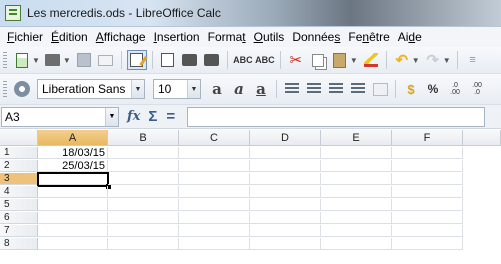 The height and width of the screenshot is (264, 501). I want to click on cell-b3, so click(143, 179).